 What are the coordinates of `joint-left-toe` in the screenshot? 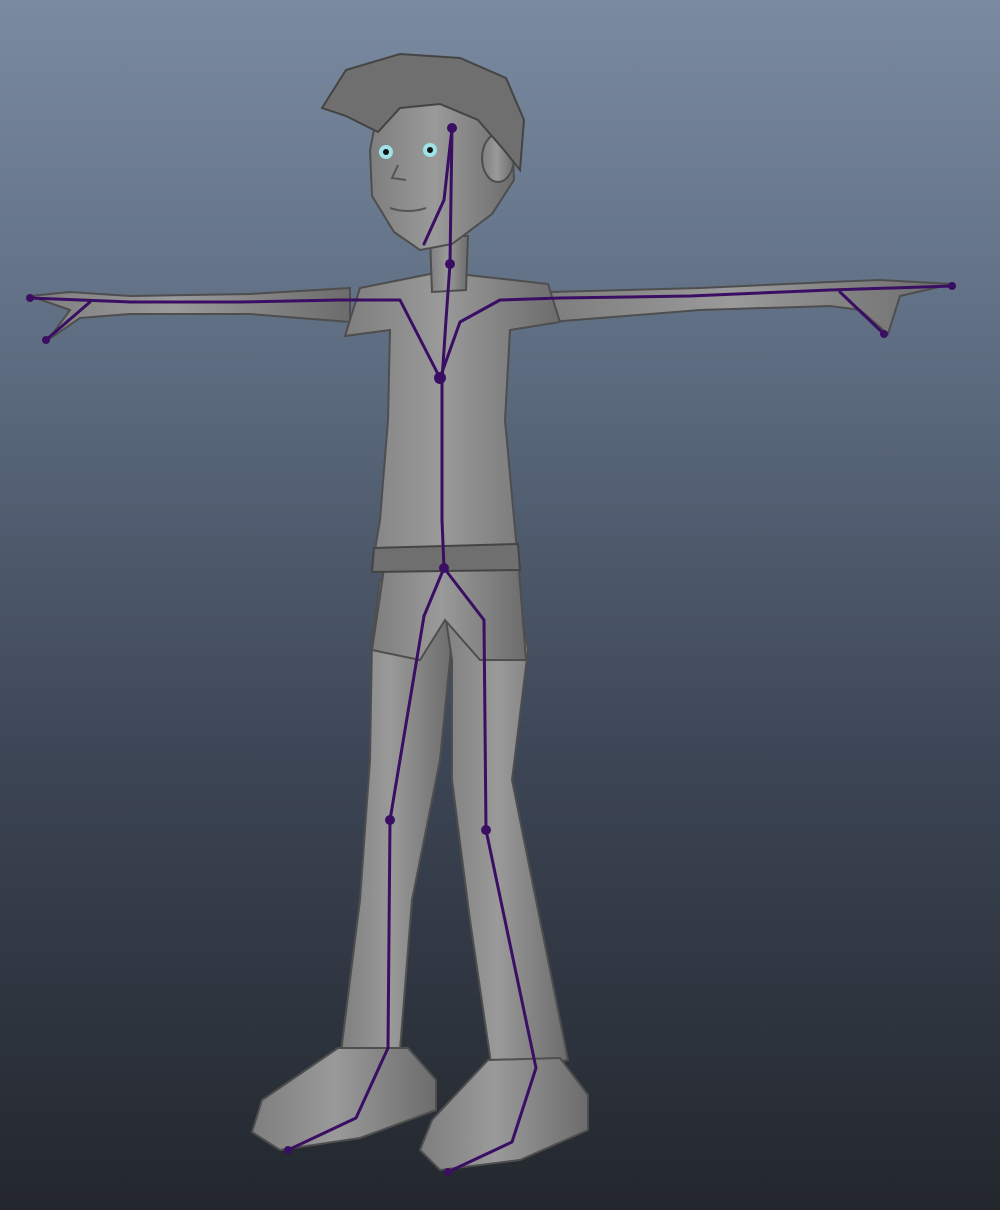 It's located at (288, 1150).